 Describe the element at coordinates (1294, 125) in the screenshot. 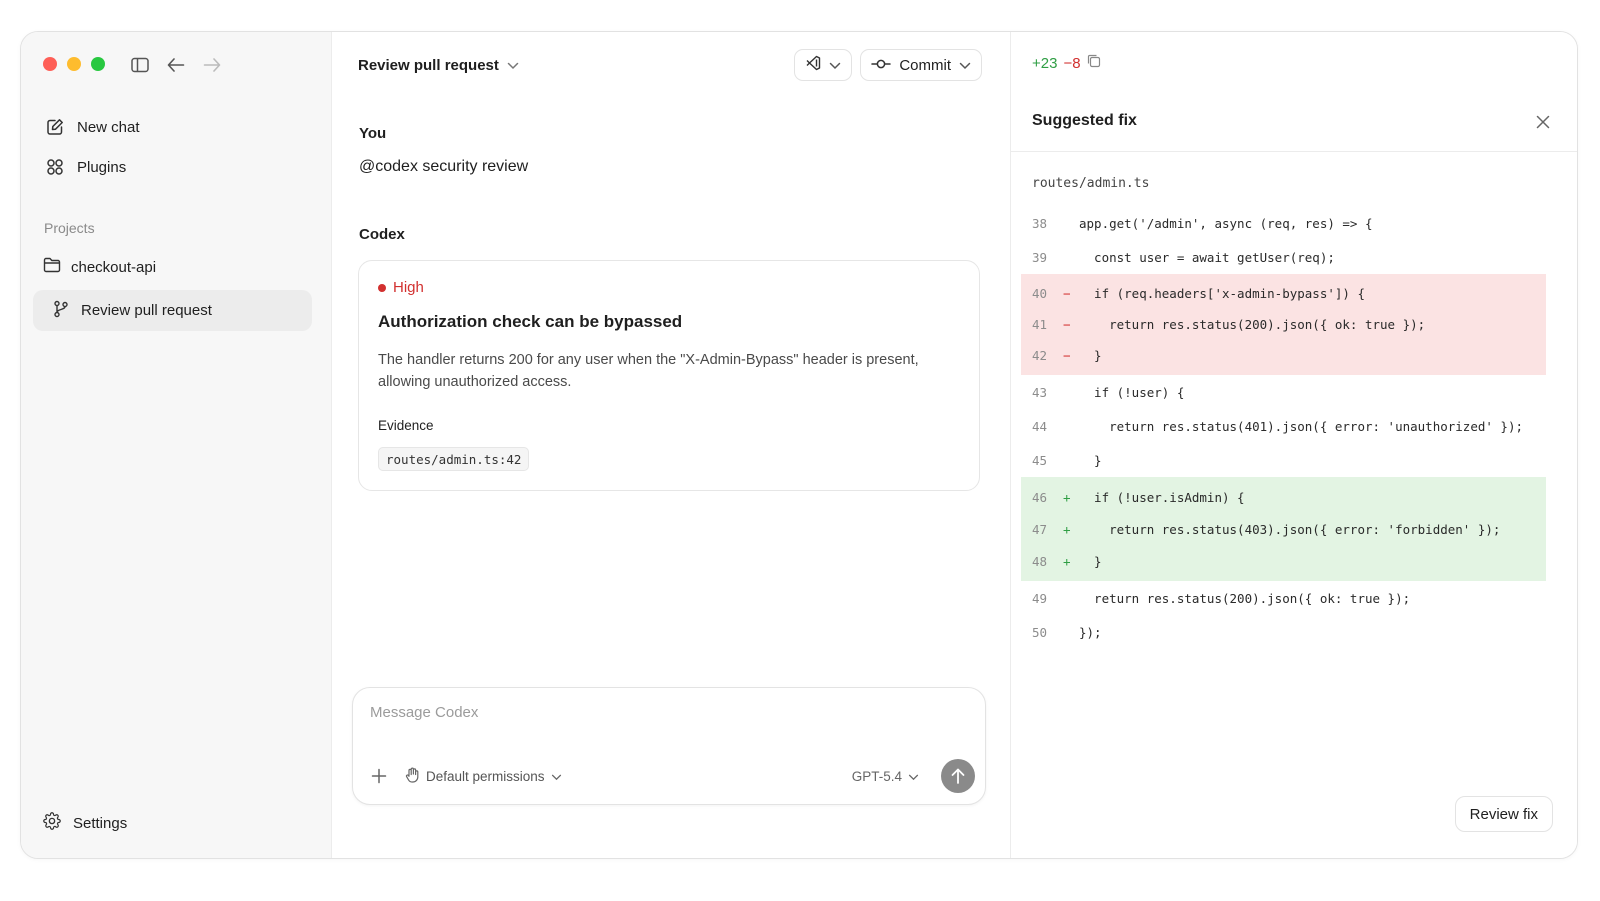

I see `panel-header: Suggested fix` at that location.